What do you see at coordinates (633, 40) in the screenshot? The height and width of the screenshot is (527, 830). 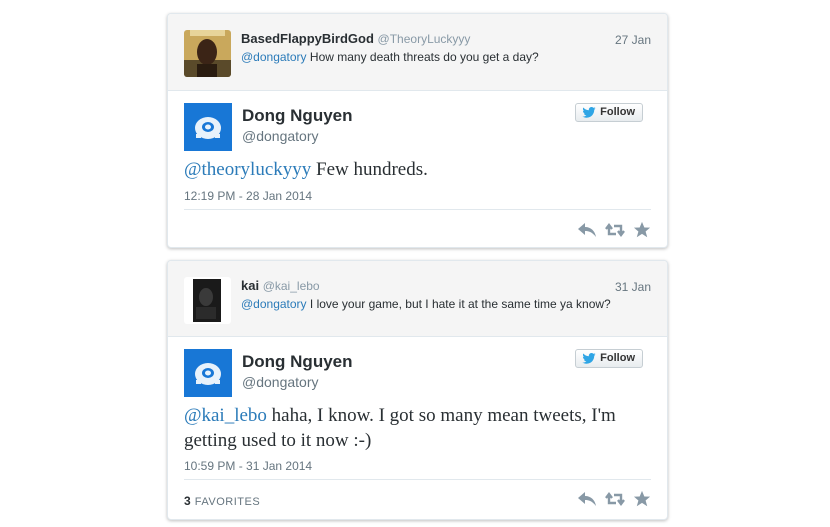 I see `reply-date: 27 Jan` at bounding box center [633, 40].